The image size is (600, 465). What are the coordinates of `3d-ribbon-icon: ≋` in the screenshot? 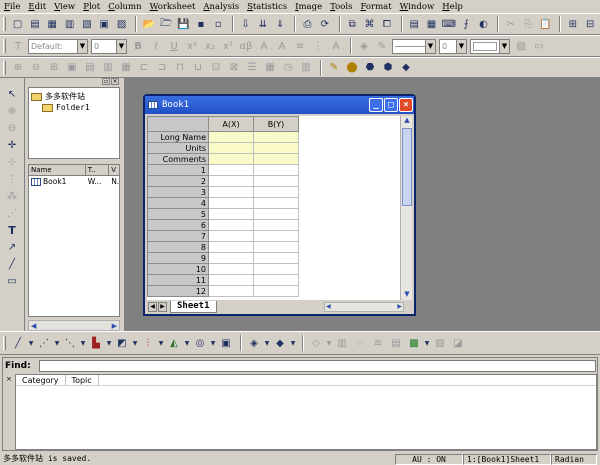 It's located at (378, 343).